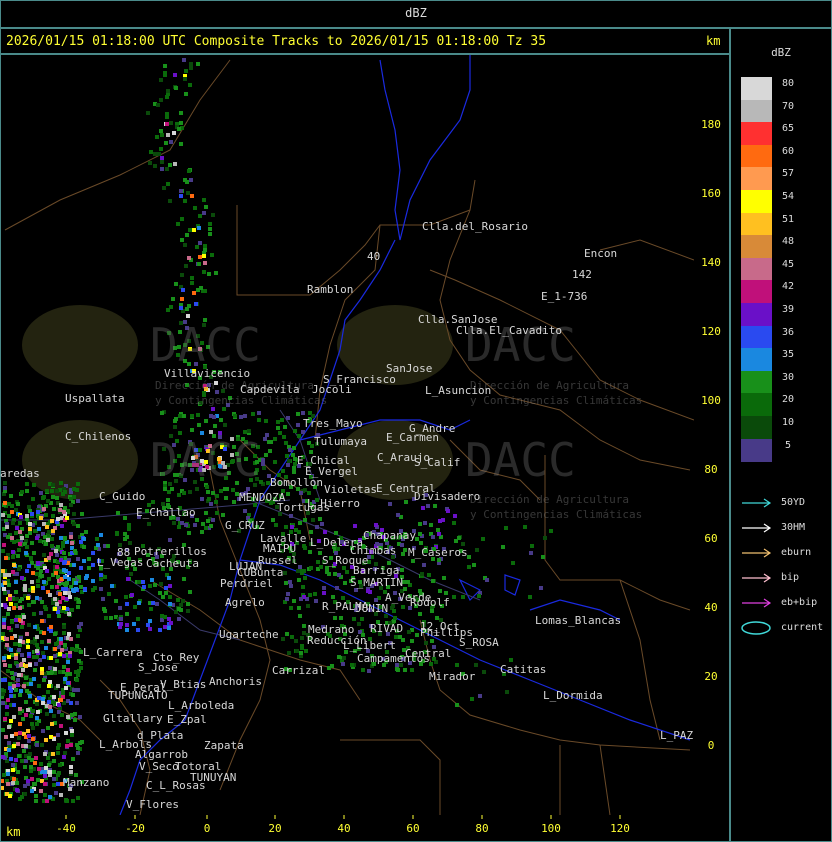 This screenshot has height=842, width=832. I want to click on legend-swatch-label: 65, so click(788, 129).